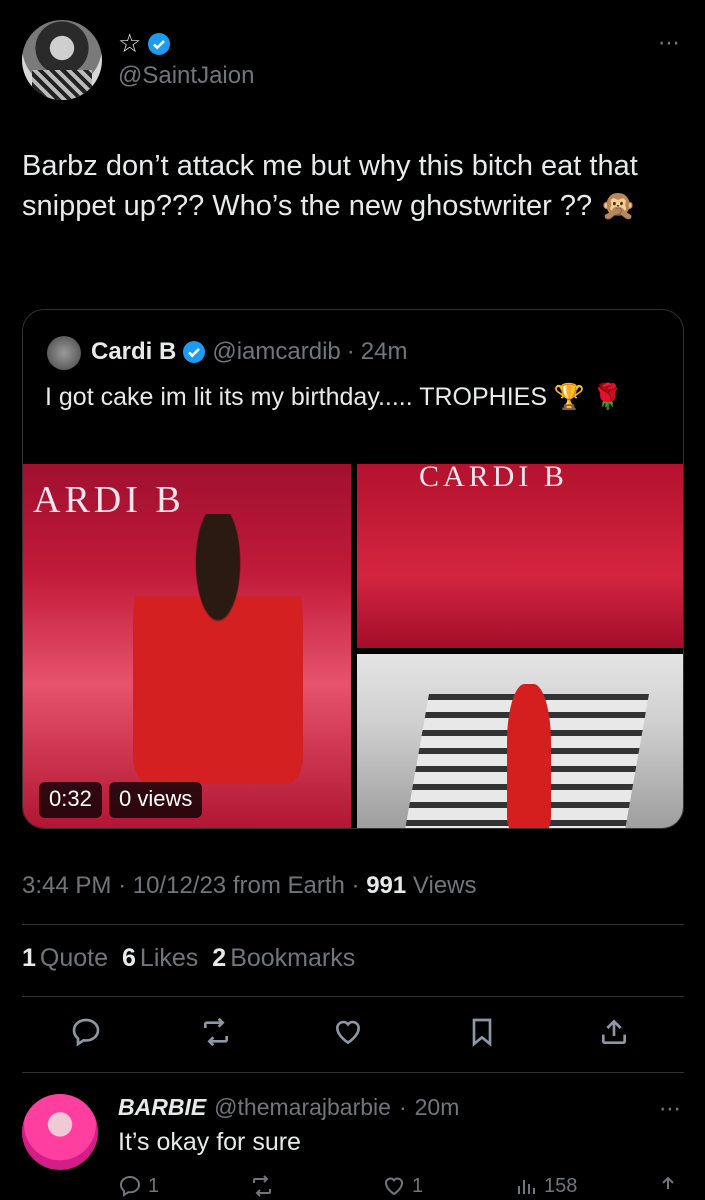 This screenshot has height=1200, width=705. I want to click on action-bar, so click(352, 1040).